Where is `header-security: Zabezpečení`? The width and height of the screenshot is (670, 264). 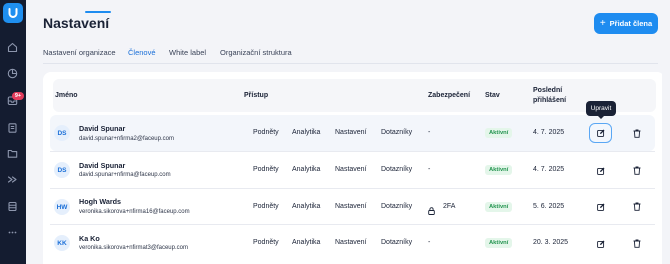 header-security: Zabezpečení is located at coordinates (449, 95).